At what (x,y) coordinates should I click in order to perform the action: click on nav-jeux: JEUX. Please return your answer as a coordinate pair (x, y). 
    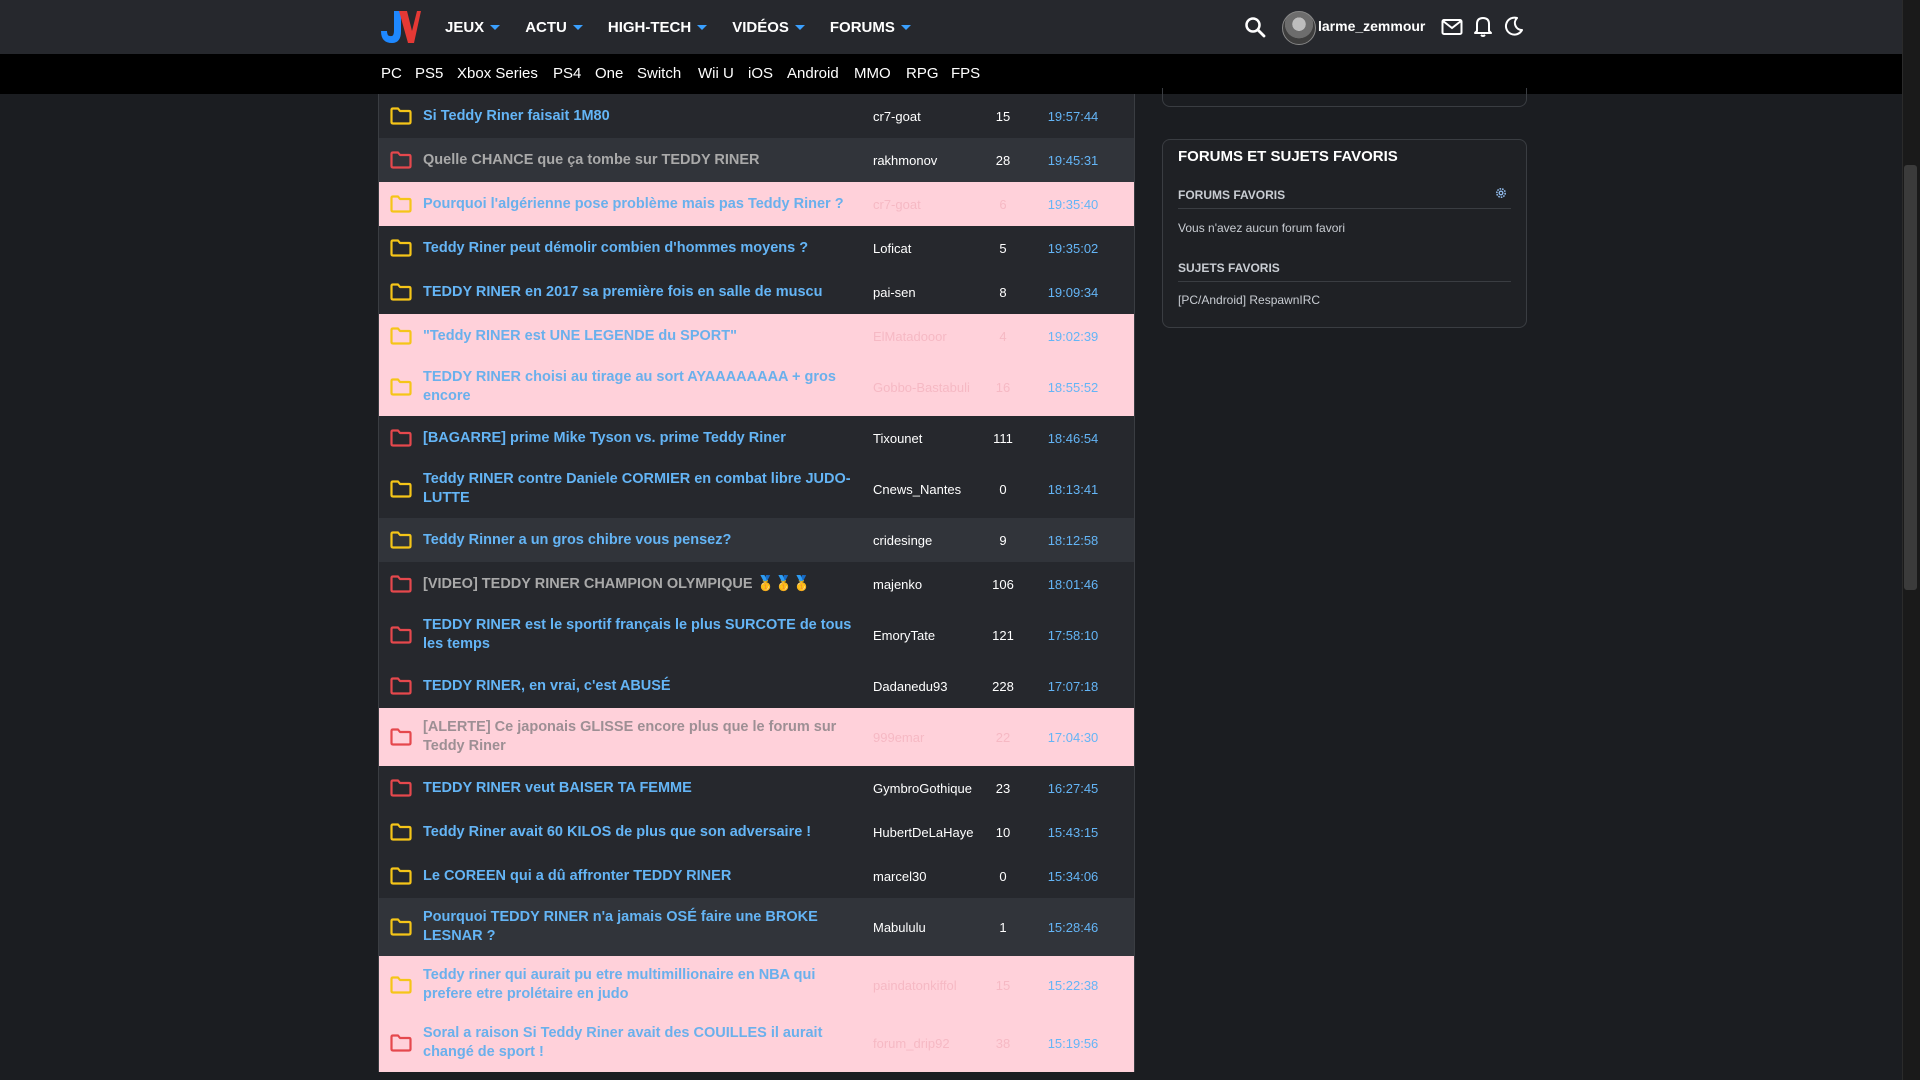
    Looking at the image, I should click on (473, 27).